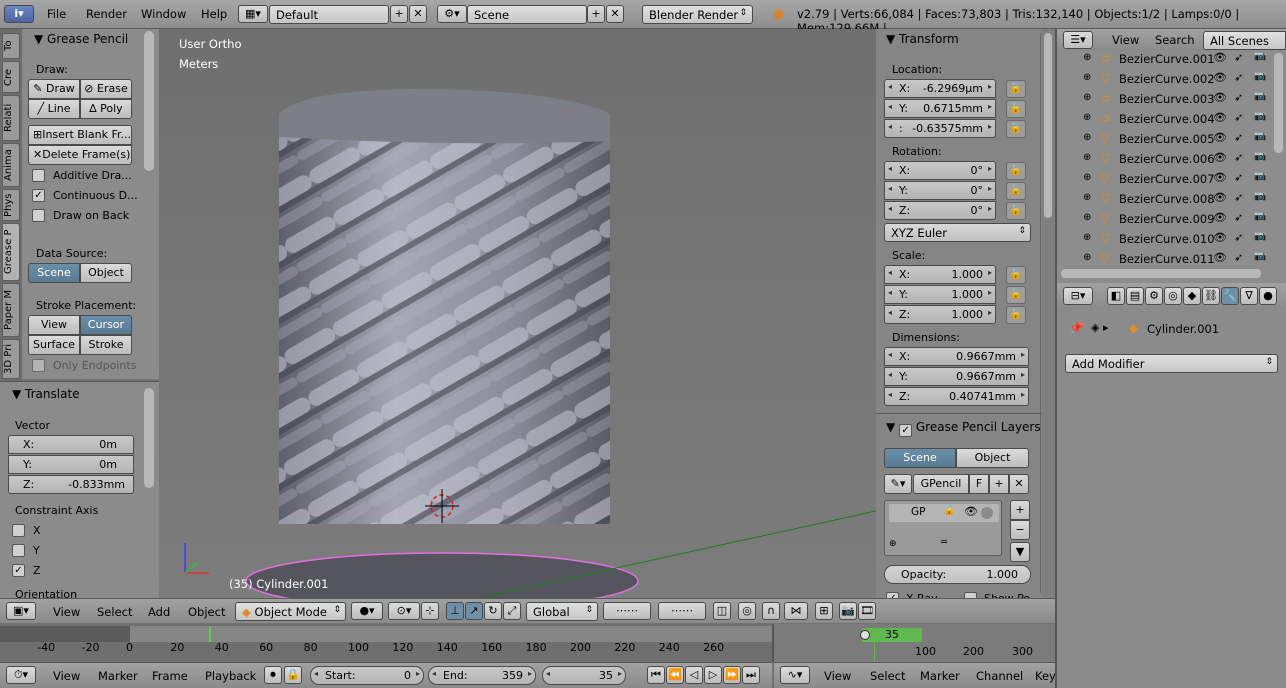  Describe the element at coordinates (992, 458) in the screenshot. I see `gp-source-object-button: Object` at that location.